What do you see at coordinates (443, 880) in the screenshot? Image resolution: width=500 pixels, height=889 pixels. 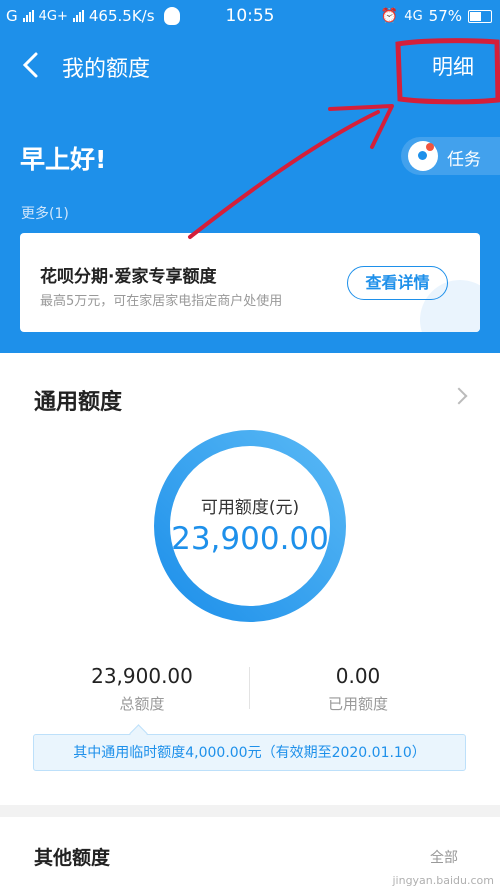 I see `watermark: jingyan.baidu.com` at bounding box center [443, 880].